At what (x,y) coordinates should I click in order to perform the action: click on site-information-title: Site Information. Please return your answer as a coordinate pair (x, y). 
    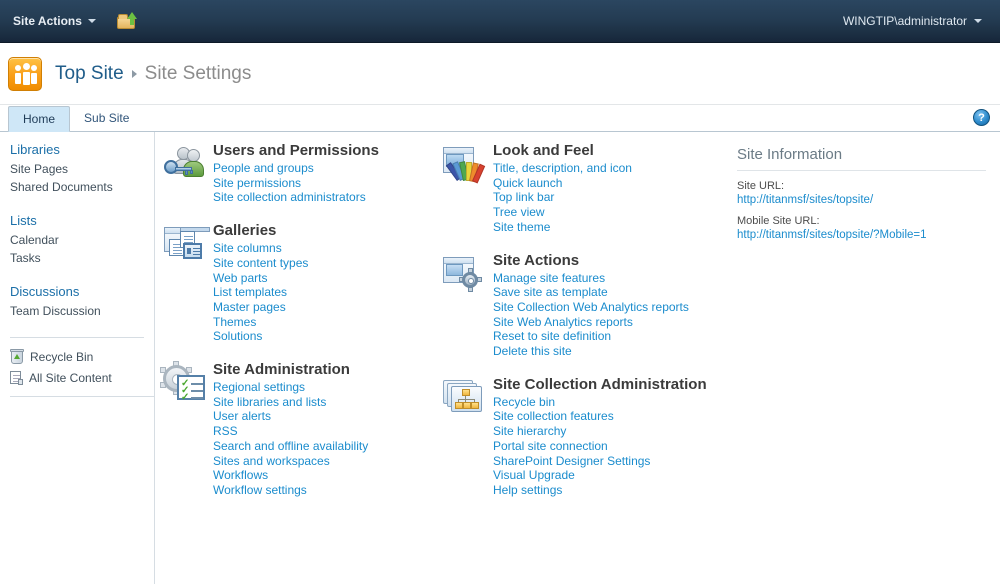
    Looking at the image, I should click on (861, 158).